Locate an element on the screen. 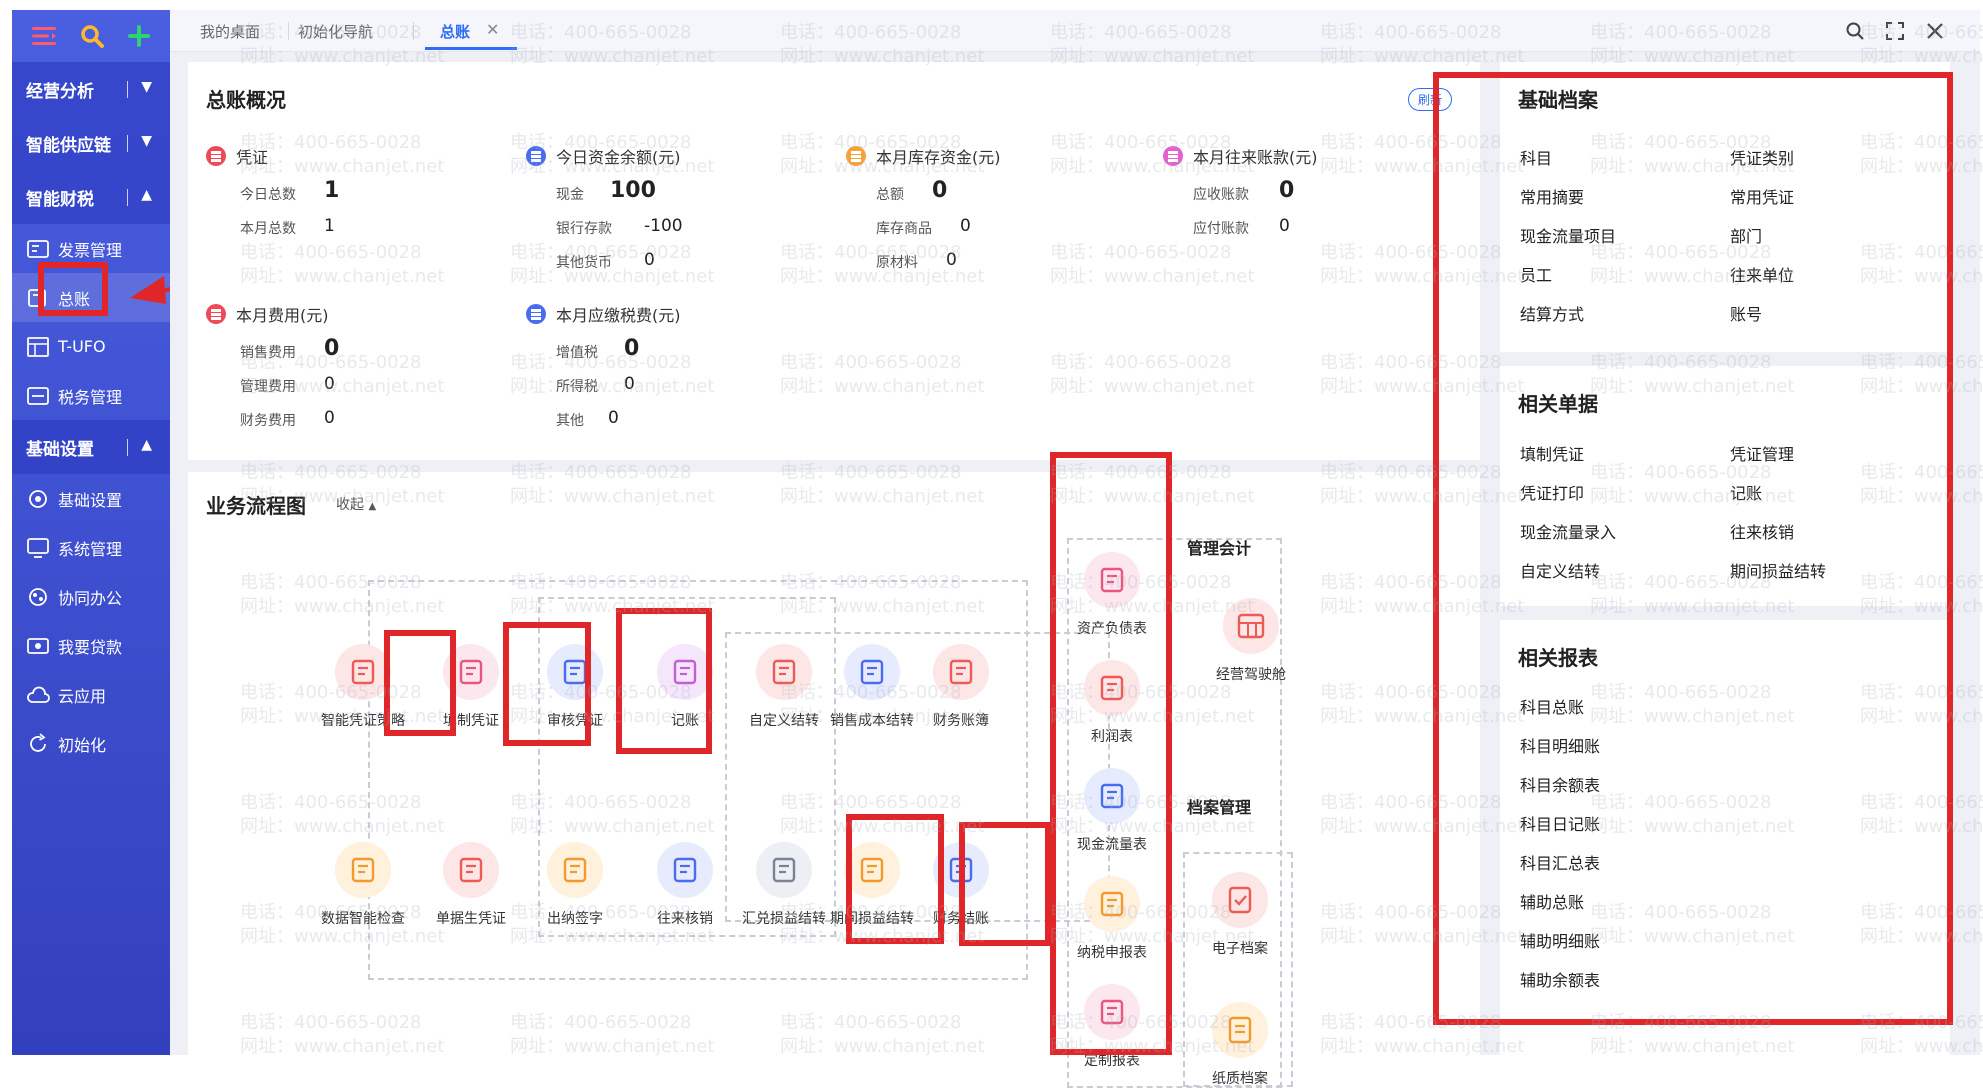  sidebar-item-label: 我要贷款 is located at coordinates (90, 647).